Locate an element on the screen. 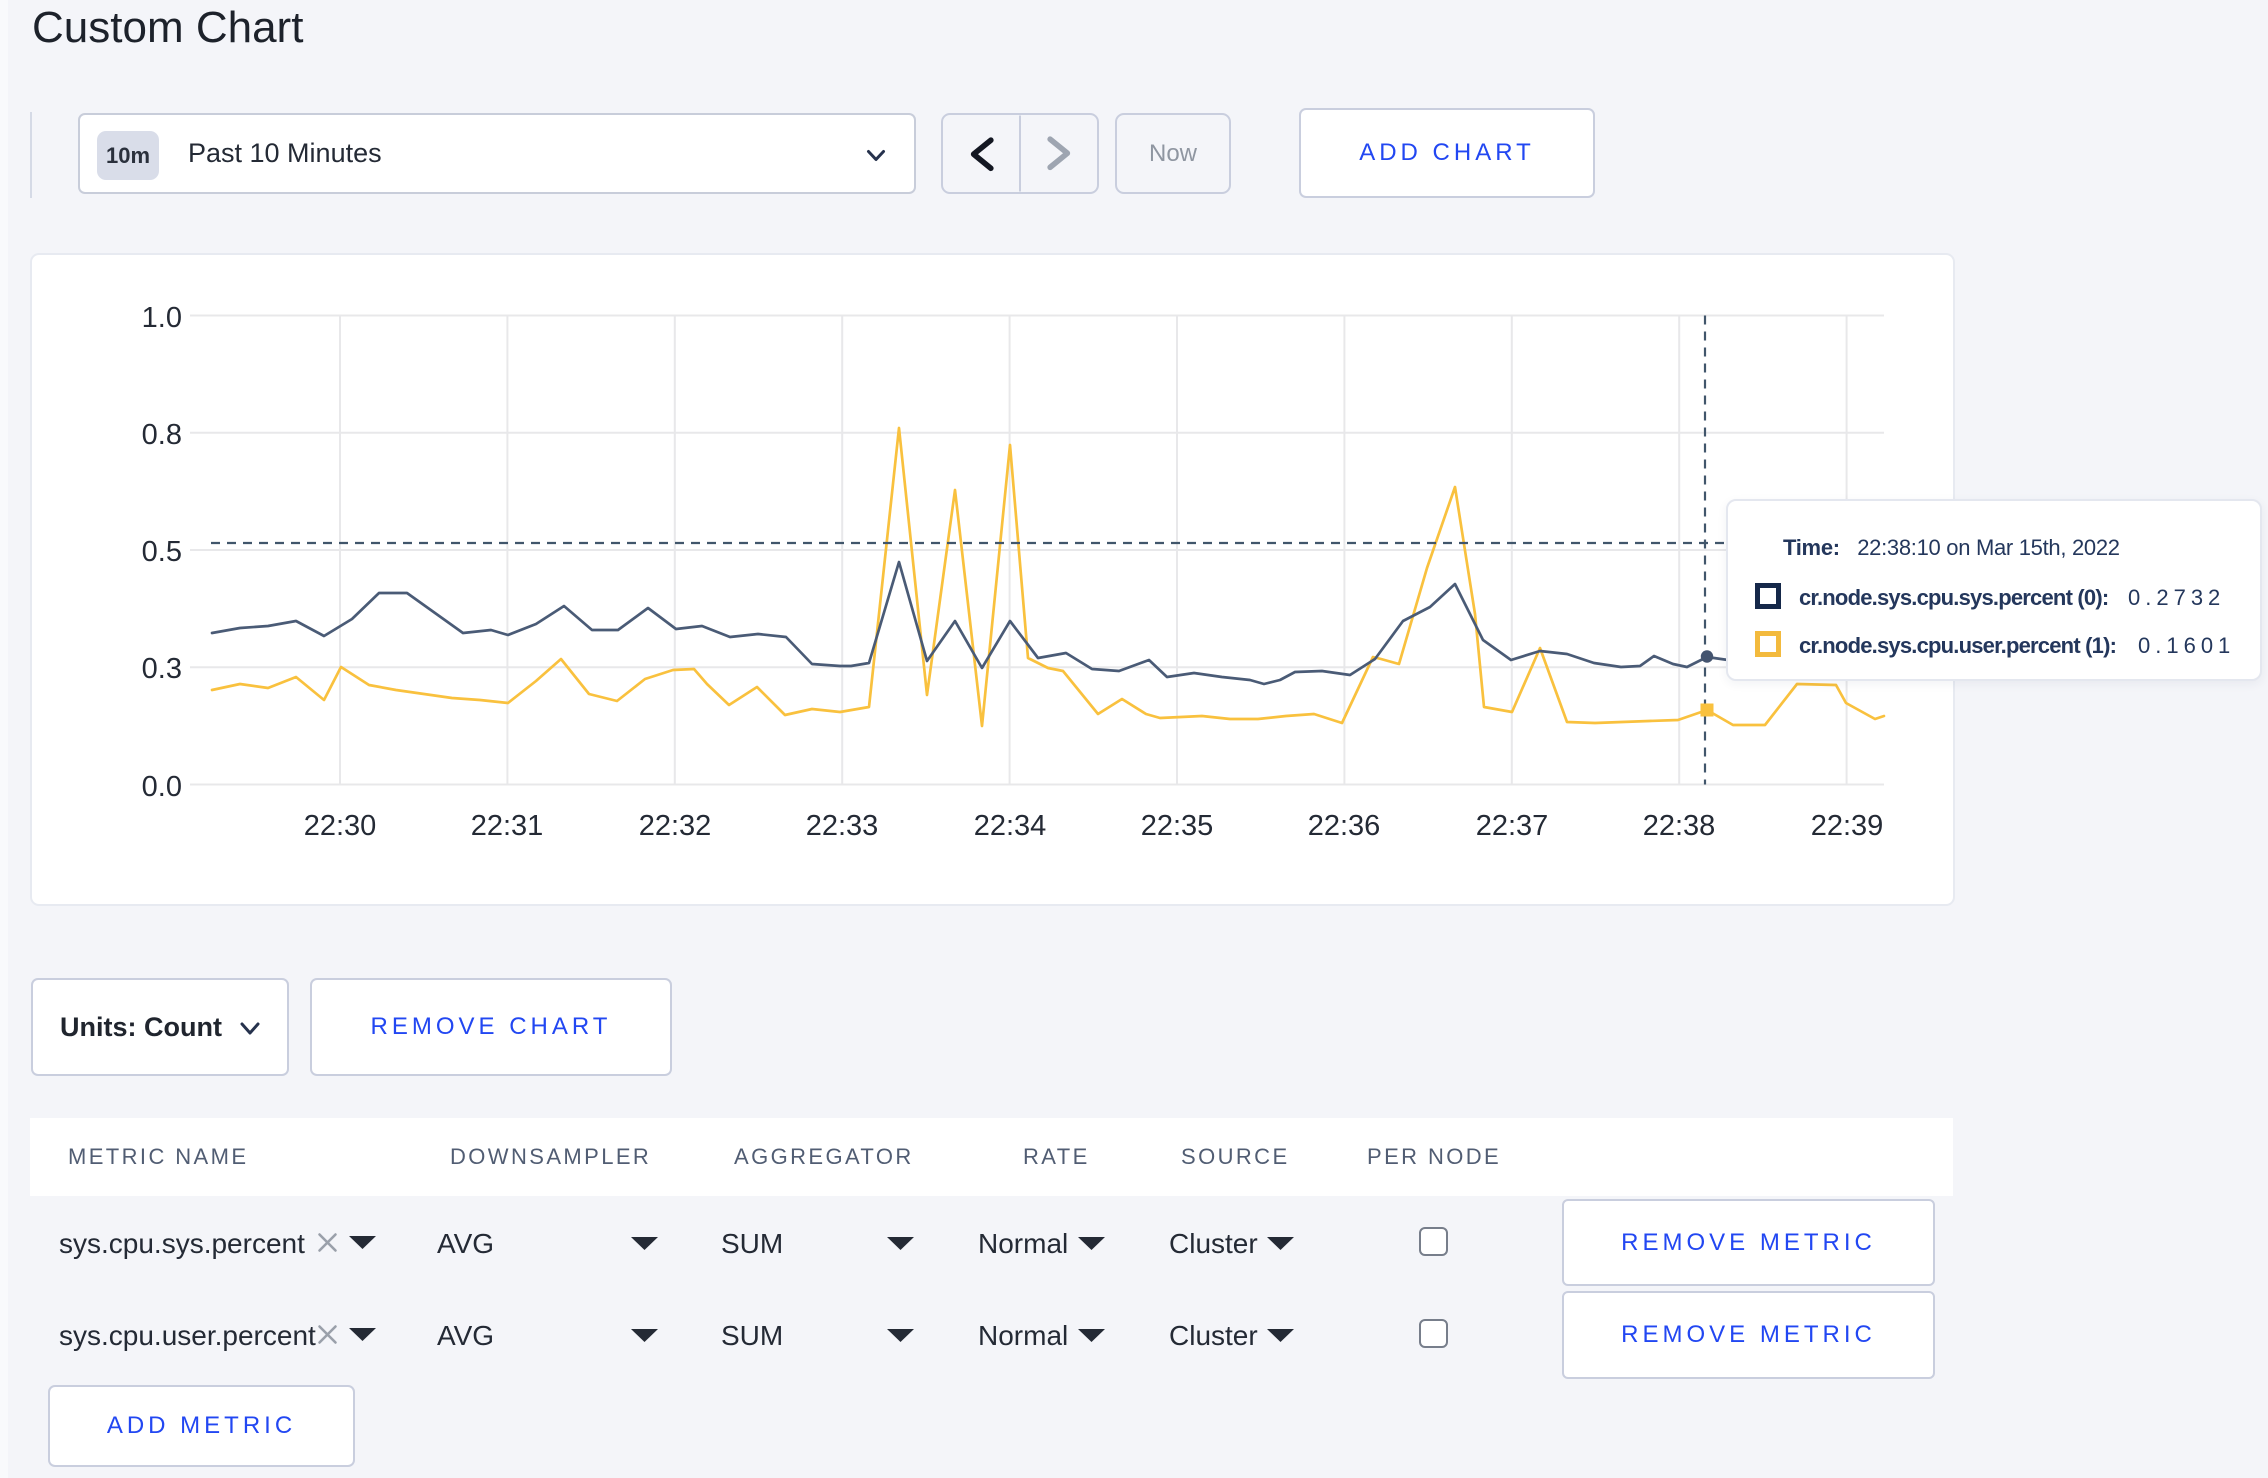  svg-text: 0.3 is located at coordinates (162, 669).